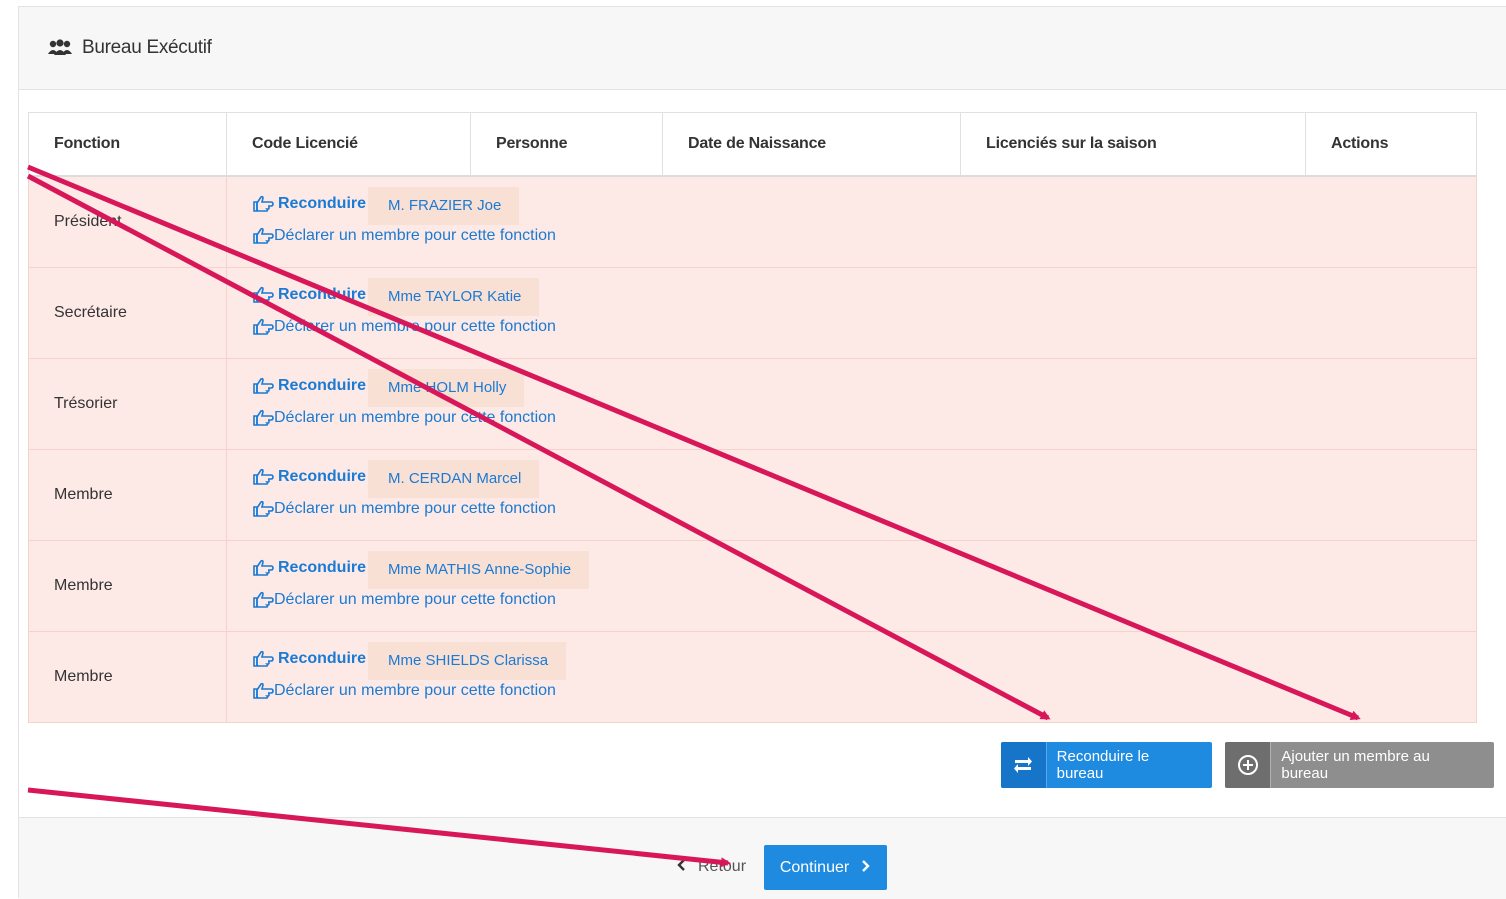 This screenshot has height=899, width=1506. What do you see at coordinates (446, 388) in the screenshot?
I see `person-name: Mme HOLM Holly` at bounding box center [446, 388].